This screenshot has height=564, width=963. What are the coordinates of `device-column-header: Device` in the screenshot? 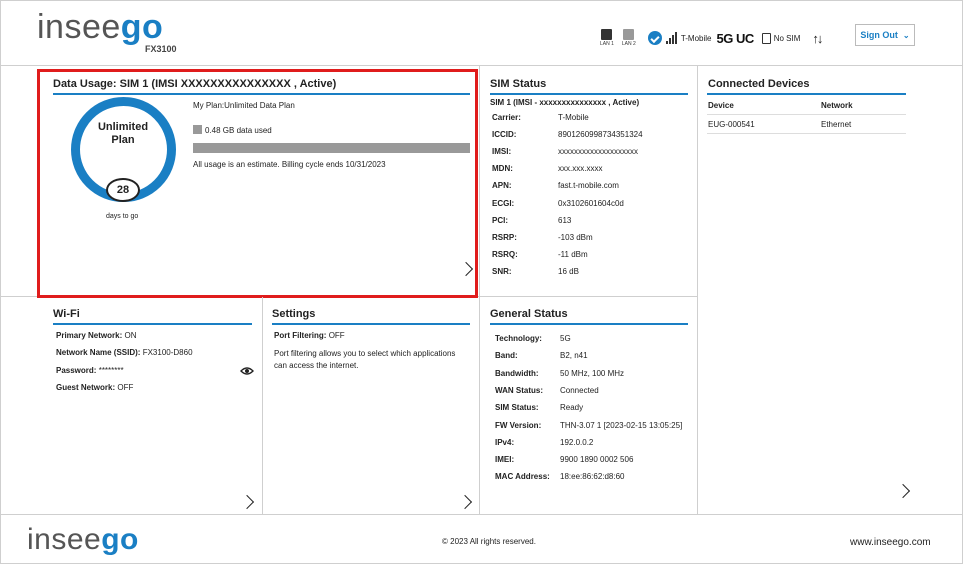 It's located at (721, 105).